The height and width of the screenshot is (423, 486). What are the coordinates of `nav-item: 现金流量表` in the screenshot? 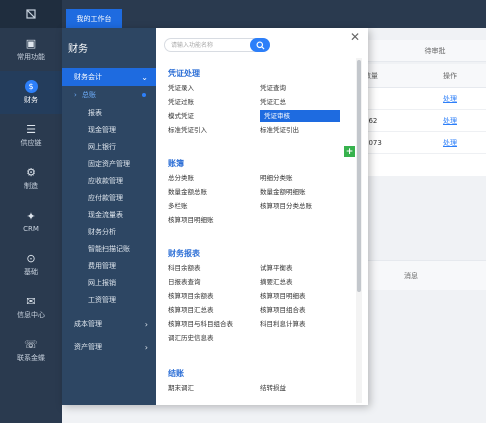 It's located at (109, 214).